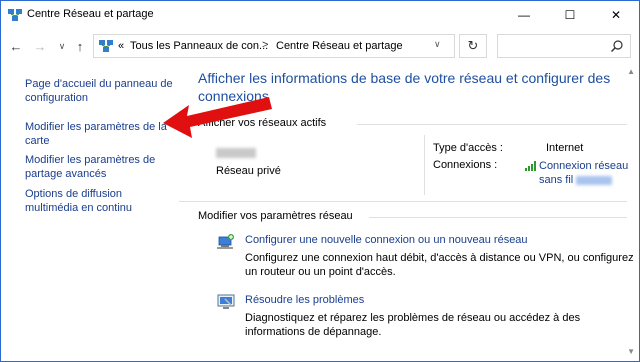 The image size is (640, 362). I want to click on network-center-app-icon, so click(15, 15).